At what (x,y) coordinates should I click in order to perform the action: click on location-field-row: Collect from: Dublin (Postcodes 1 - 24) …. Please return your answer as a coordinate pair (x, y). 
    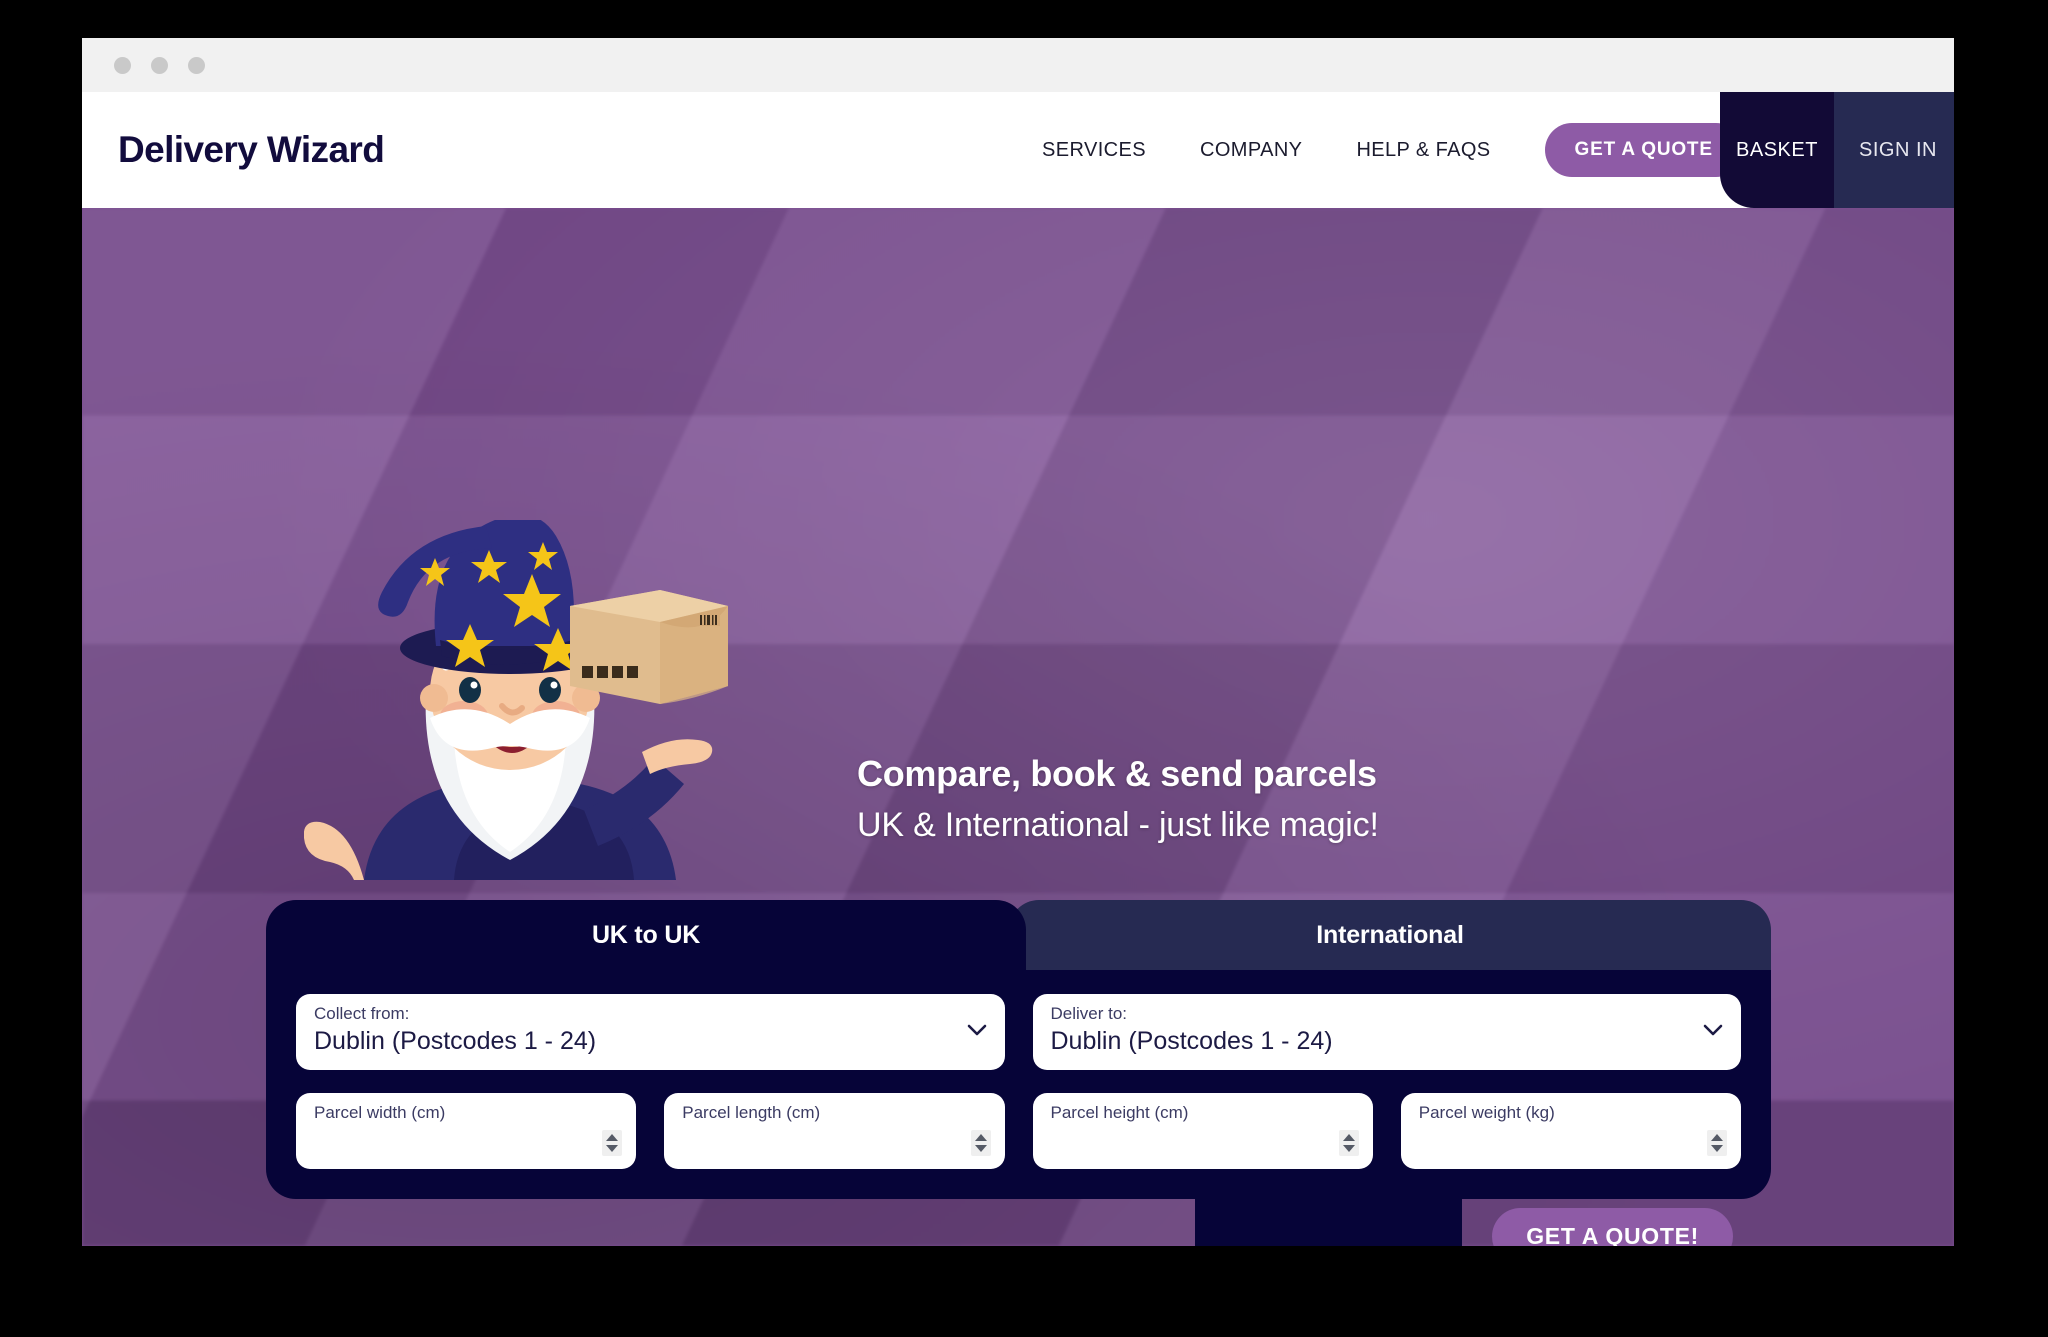
    Looking at the image, I should click on (1018, 1032).